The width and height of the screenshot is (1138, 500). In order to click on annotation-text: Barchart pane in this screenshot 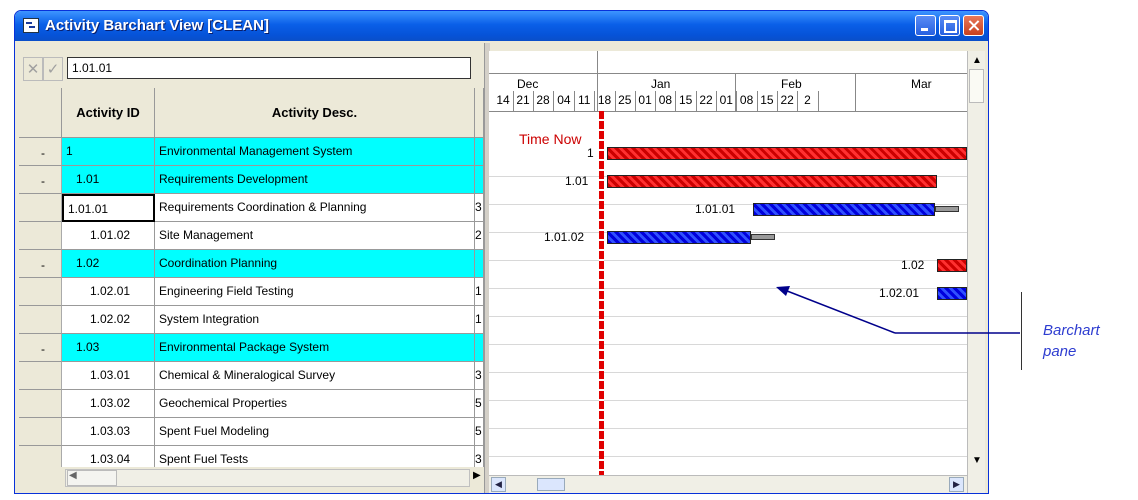, I will do `click(1071, 341)`.